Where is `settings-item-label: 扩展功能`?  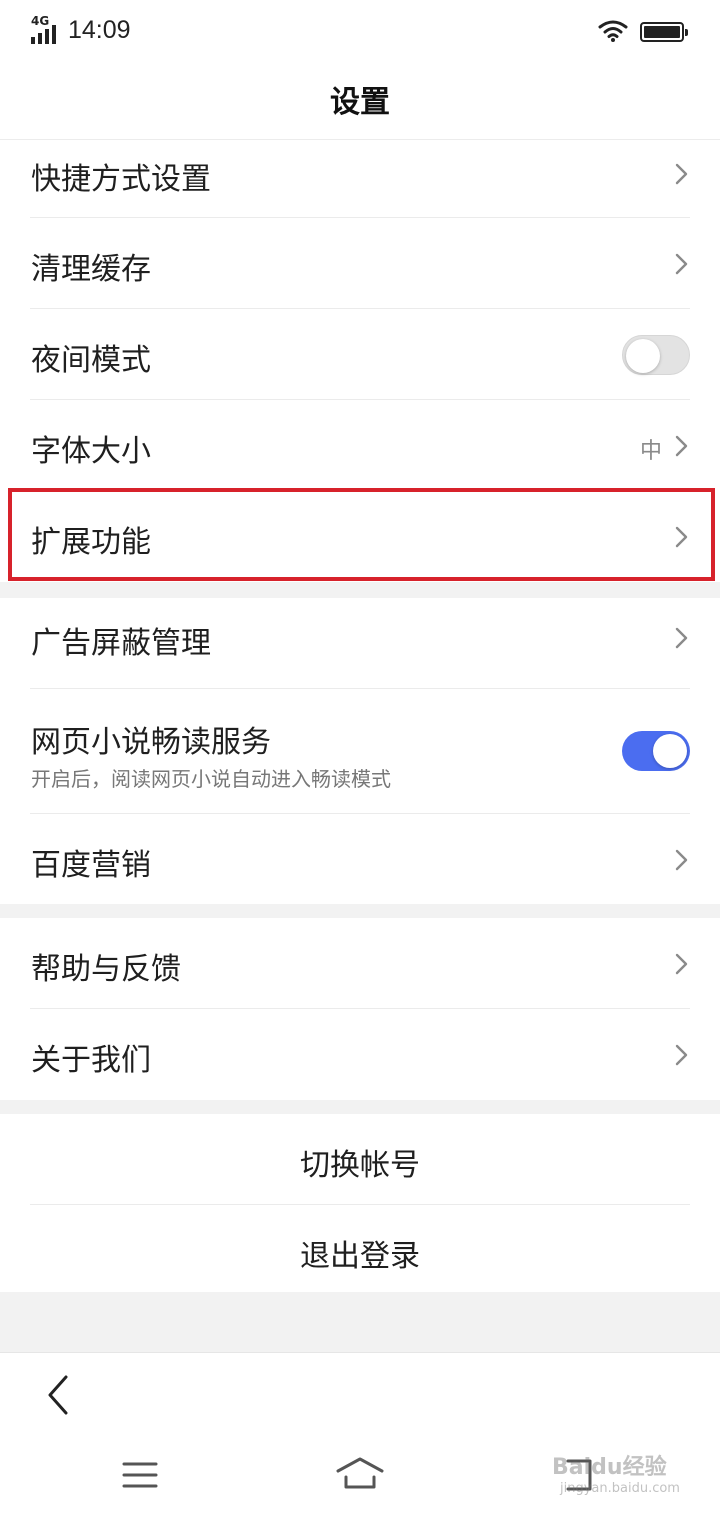 settings-item-label: 扩展功能 is located at coordinates (91, 542).